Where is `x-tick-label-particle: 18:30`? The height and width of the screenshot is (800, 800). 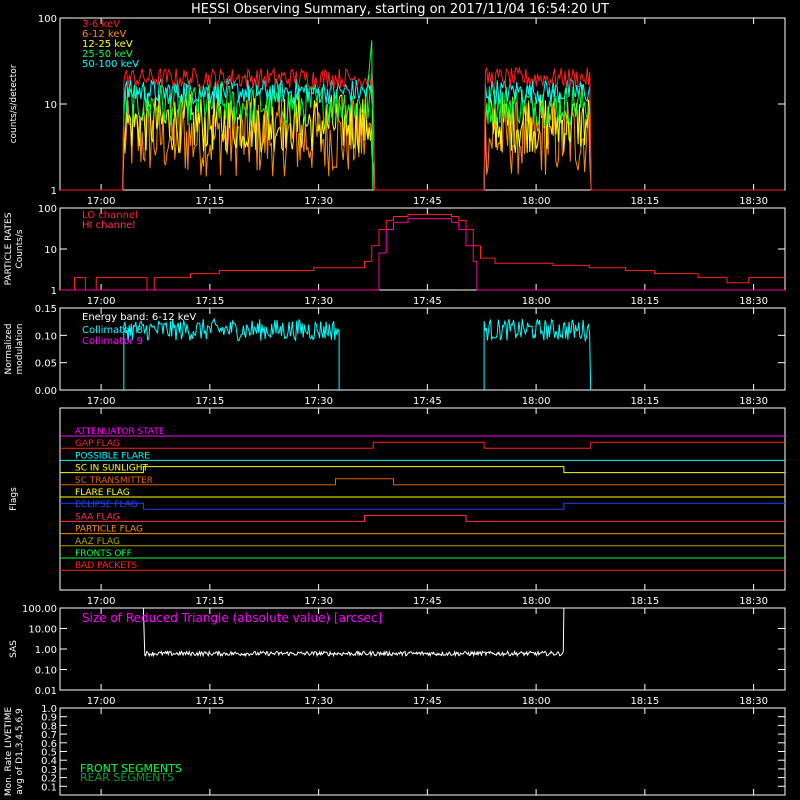 x-tick-label-particle: 18:30 is located at coordinates (753, 301).